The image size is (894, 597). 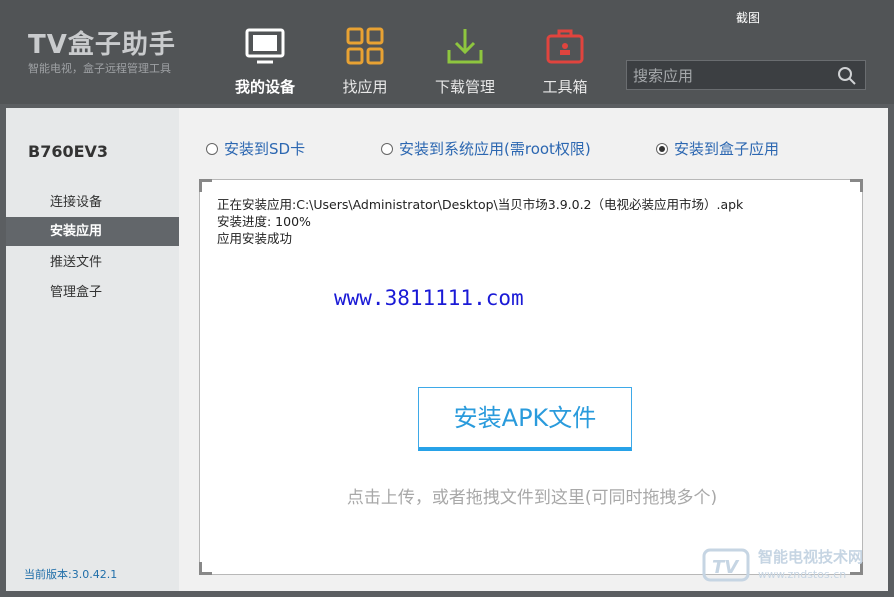 What do you see at coordinates (565, 87) in the screenshot?
I see `tab-label: 工具箱` at bounding box center [565, 87].